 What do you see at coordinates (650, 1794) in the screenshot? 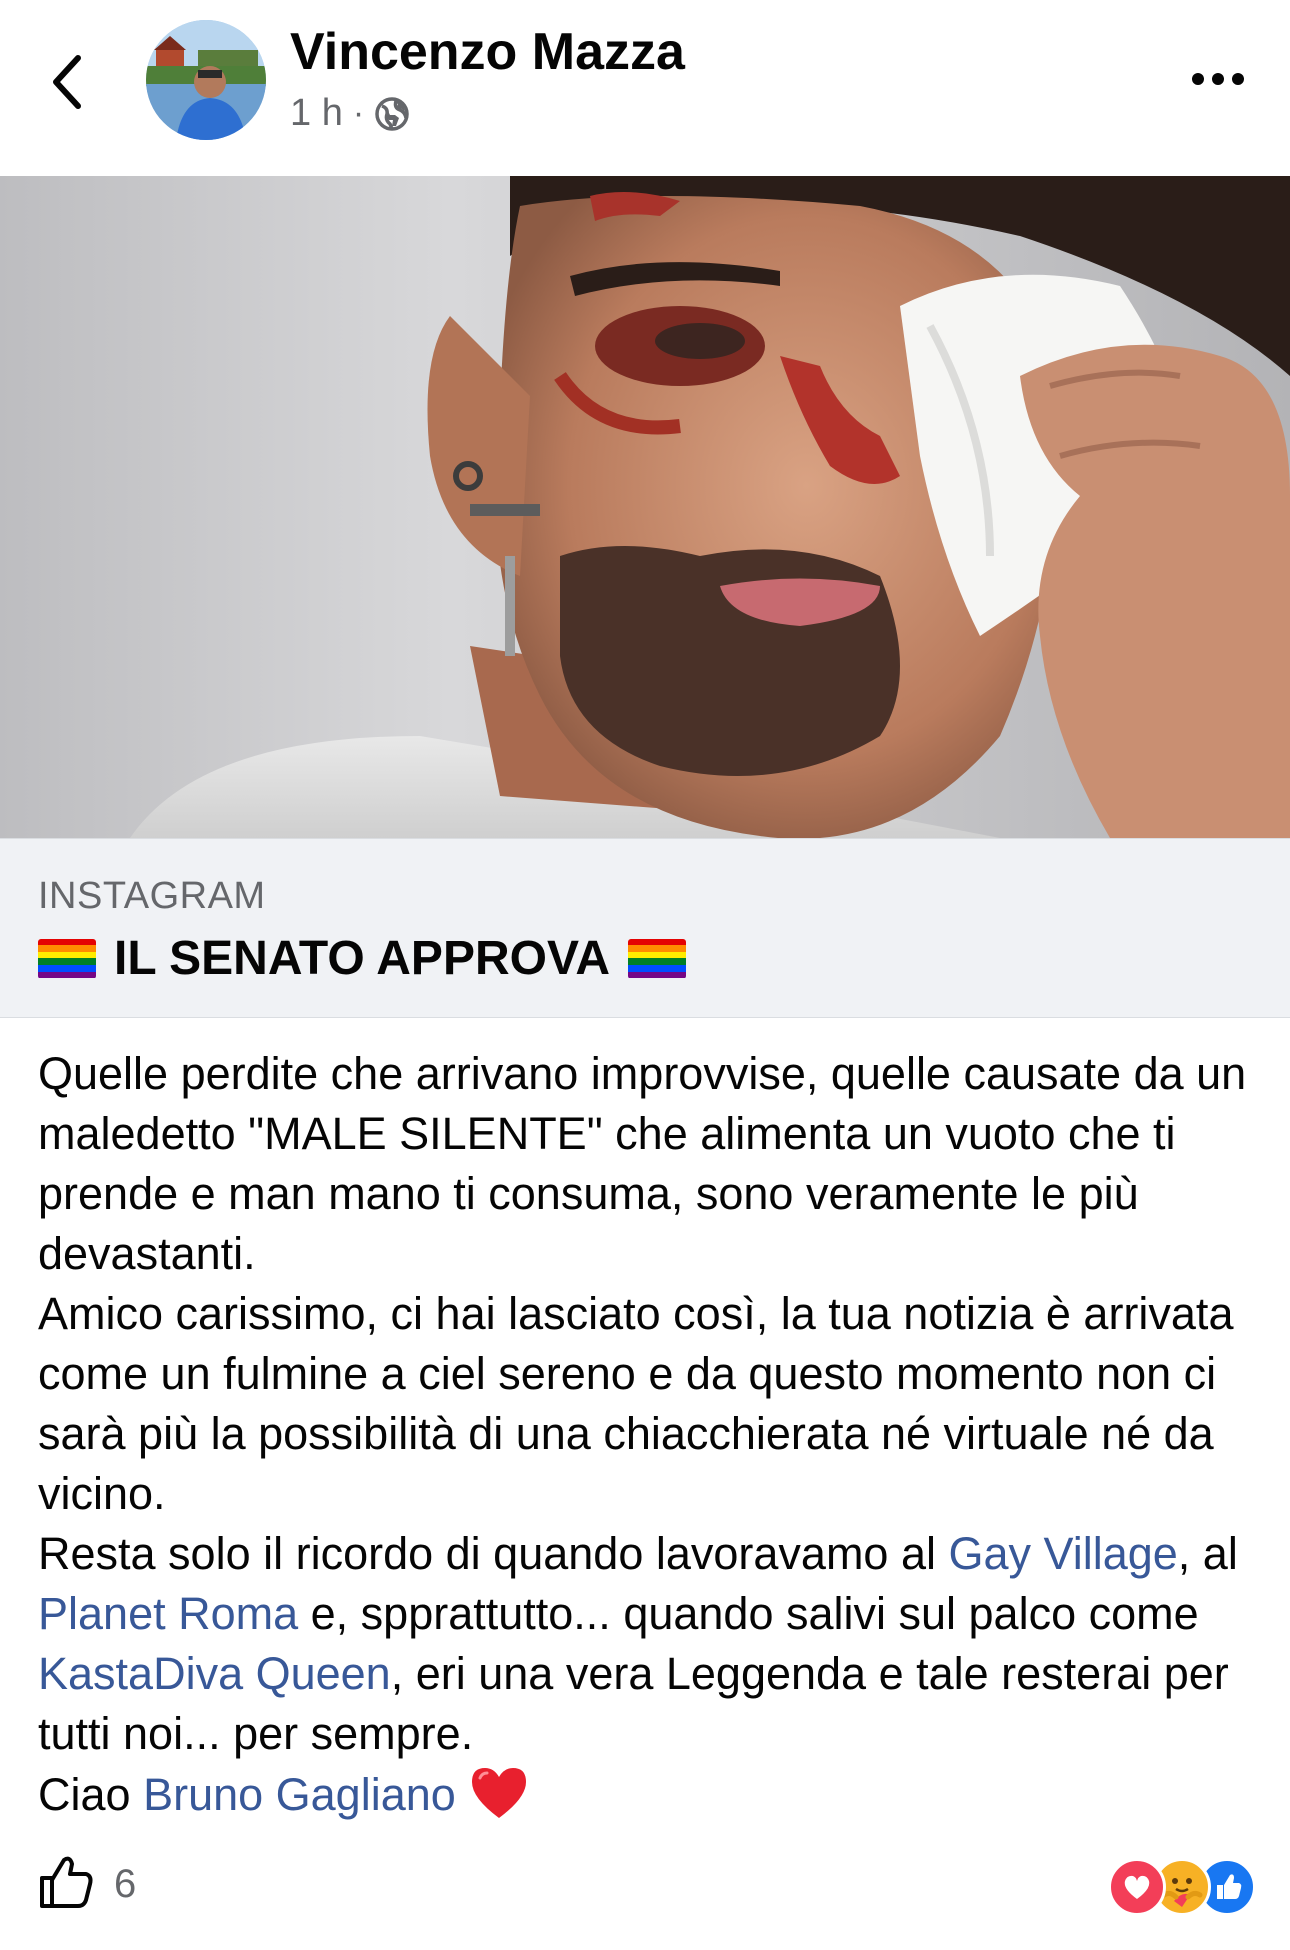
I see `post-paragraph: Ciao Bruno Gagliano` at bounding box center [650, 1794].